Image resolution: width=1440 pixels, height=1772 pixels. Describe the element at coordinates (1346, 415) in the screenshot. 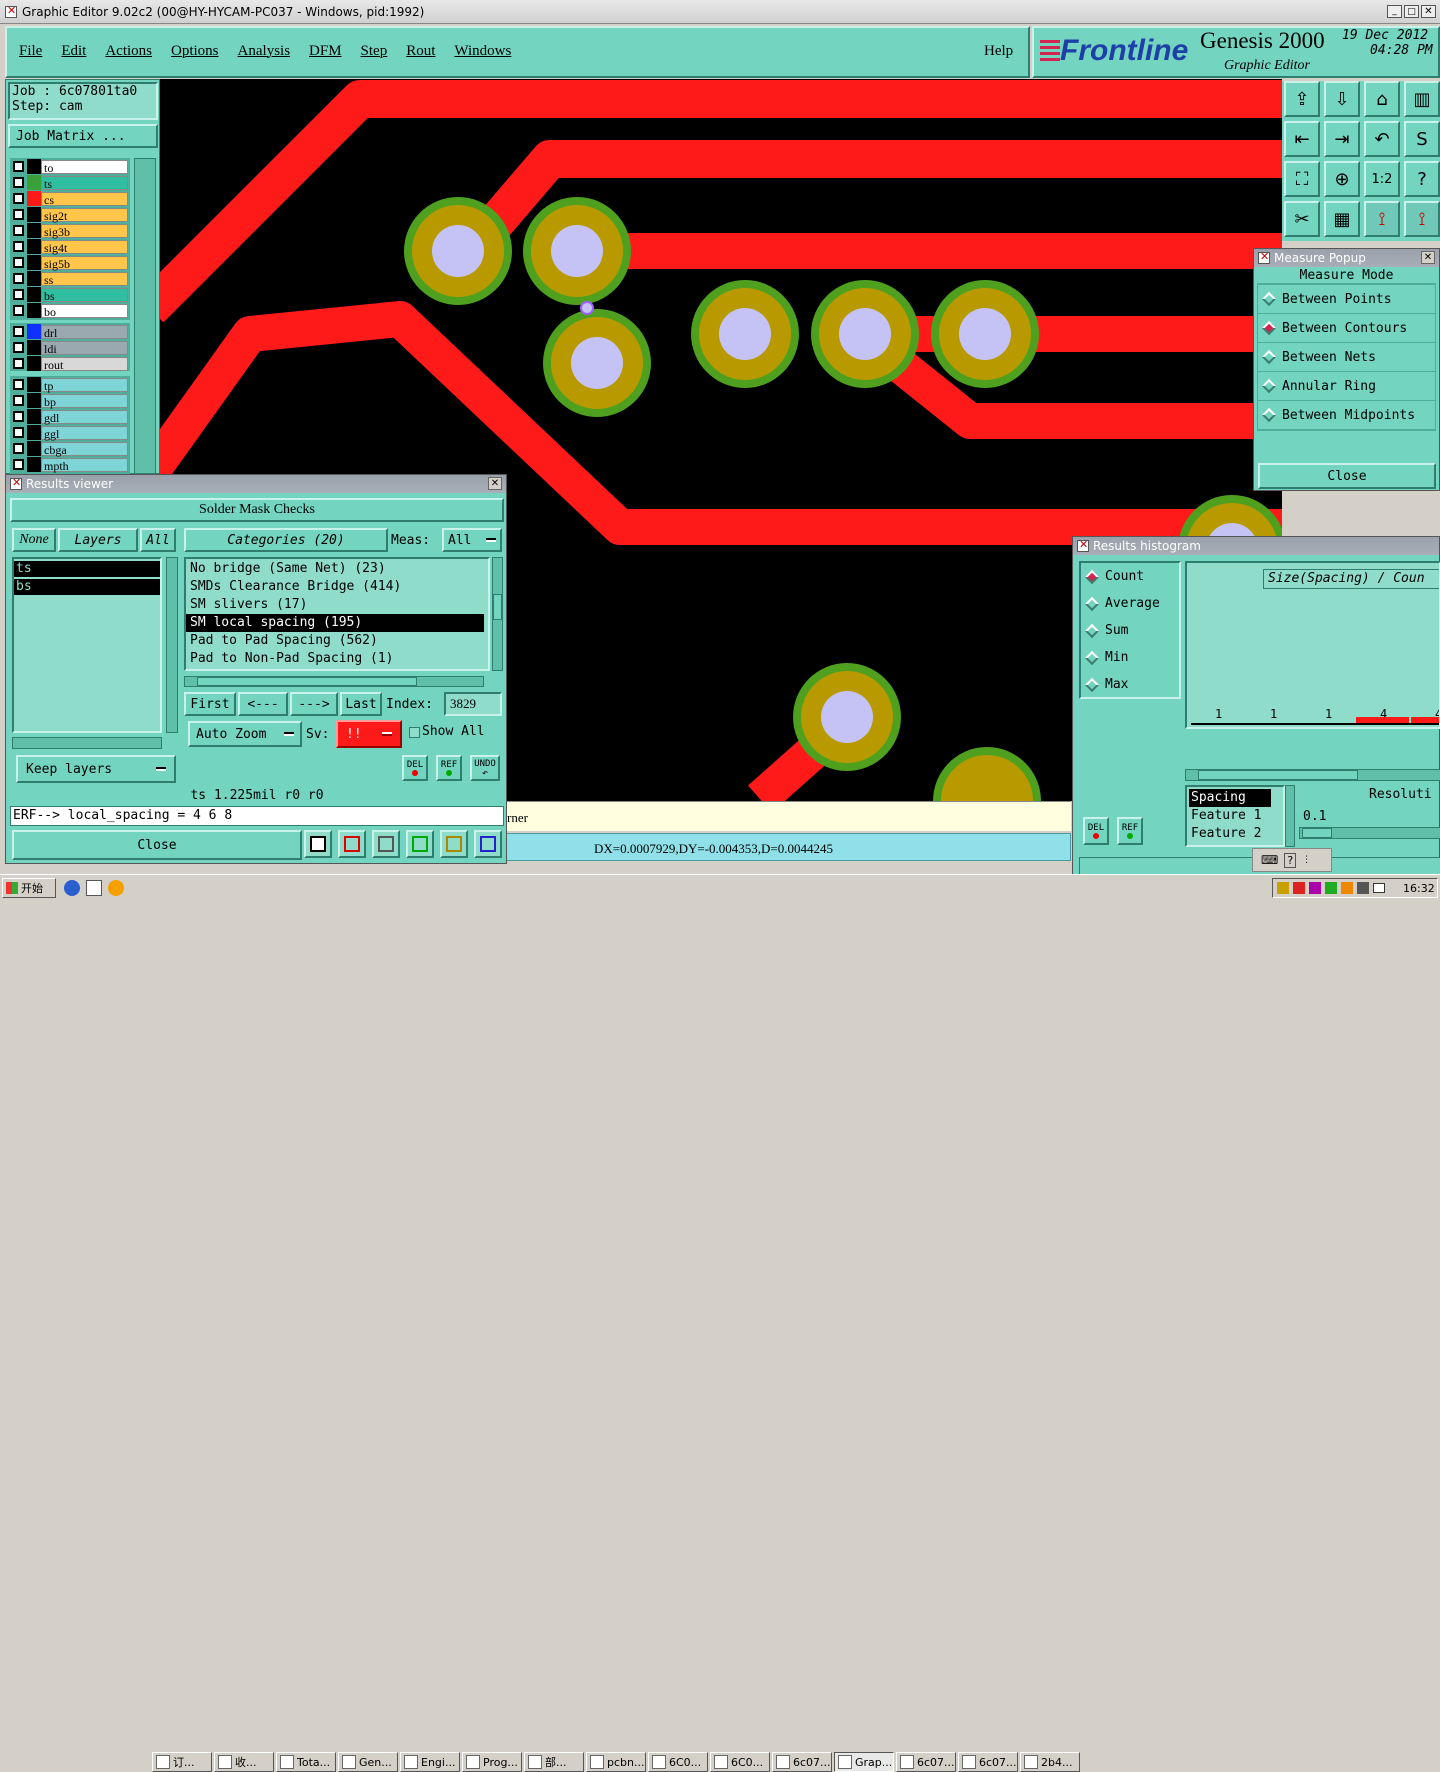

I see `measure-option-between-midpoints: Between Midpoints` at that location.